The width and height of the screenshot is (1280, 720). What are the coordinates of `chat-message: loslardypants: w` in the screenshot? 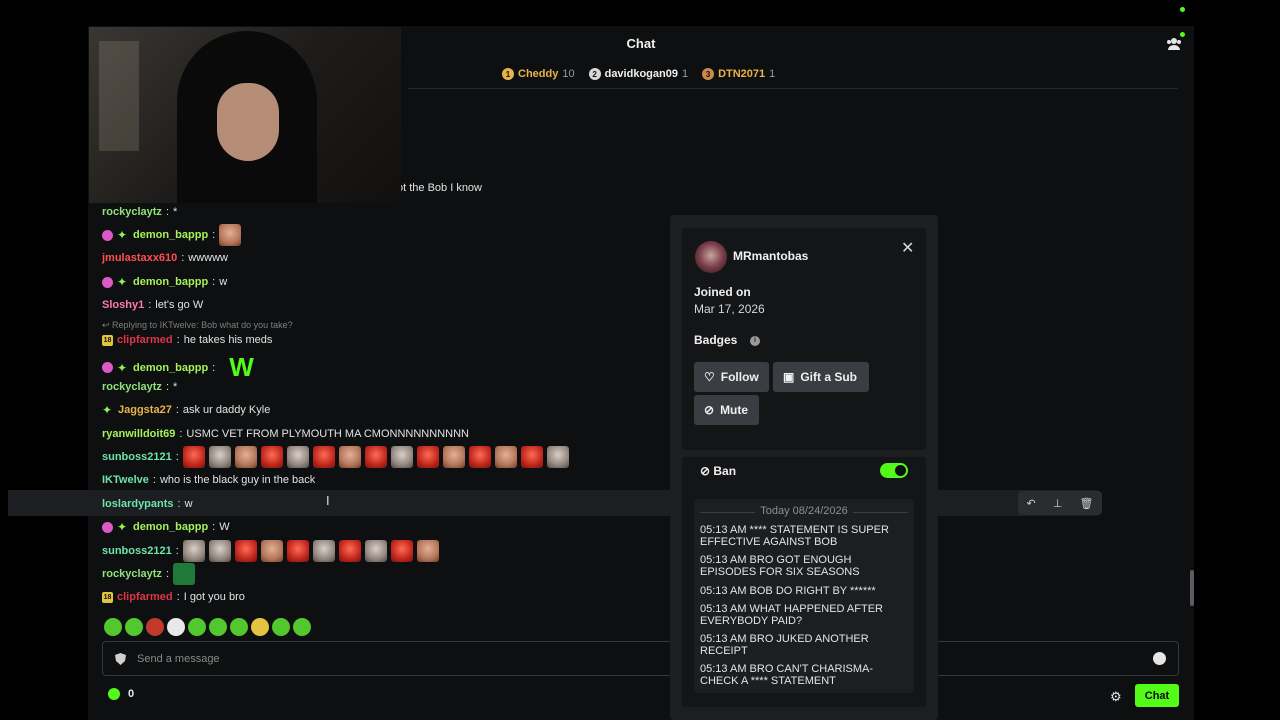 It's located at (147, 504).